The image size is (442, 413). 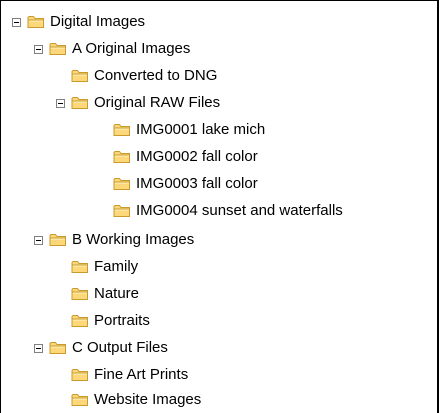 What do you see at coordinates (201, 129) in the screenshot?
I see `tree-node-label: IMG0001 lake mich` at bounding box center [201, 129].